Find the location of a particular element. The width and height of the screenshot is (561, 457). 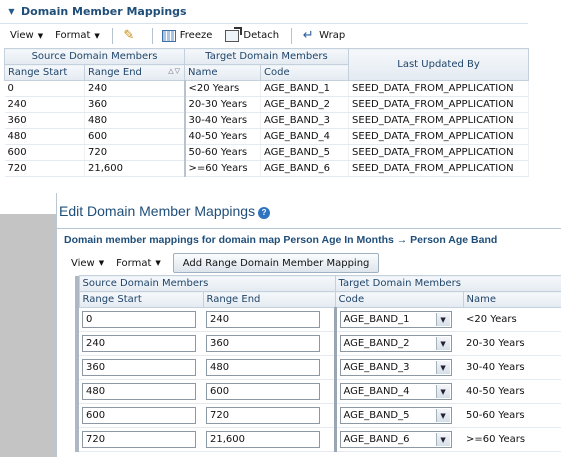

table-row: AGE_BAND_5 ▼ 50-60 Years is located at coordinates (318, 415).